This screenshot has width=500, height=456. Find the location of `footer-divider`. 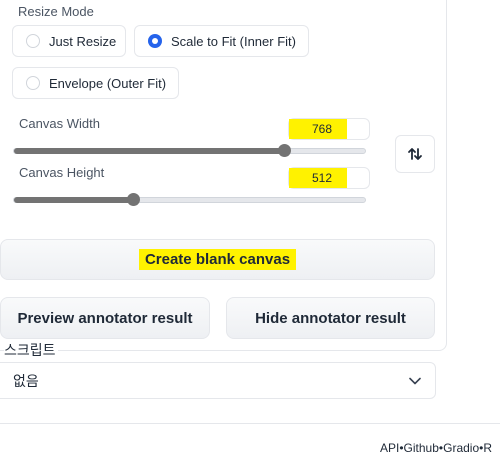

footer-divider is located at coordinates (250, 423).